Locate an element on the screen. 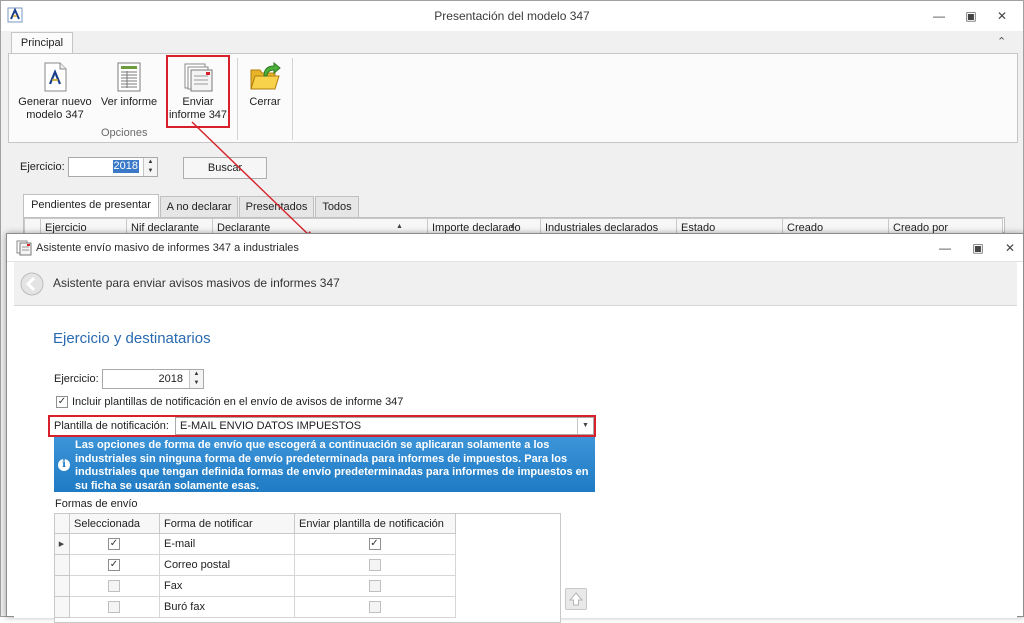 The image size is (1024, 623). cerrar-label: Cerrar is located at coordinates (265, 102).